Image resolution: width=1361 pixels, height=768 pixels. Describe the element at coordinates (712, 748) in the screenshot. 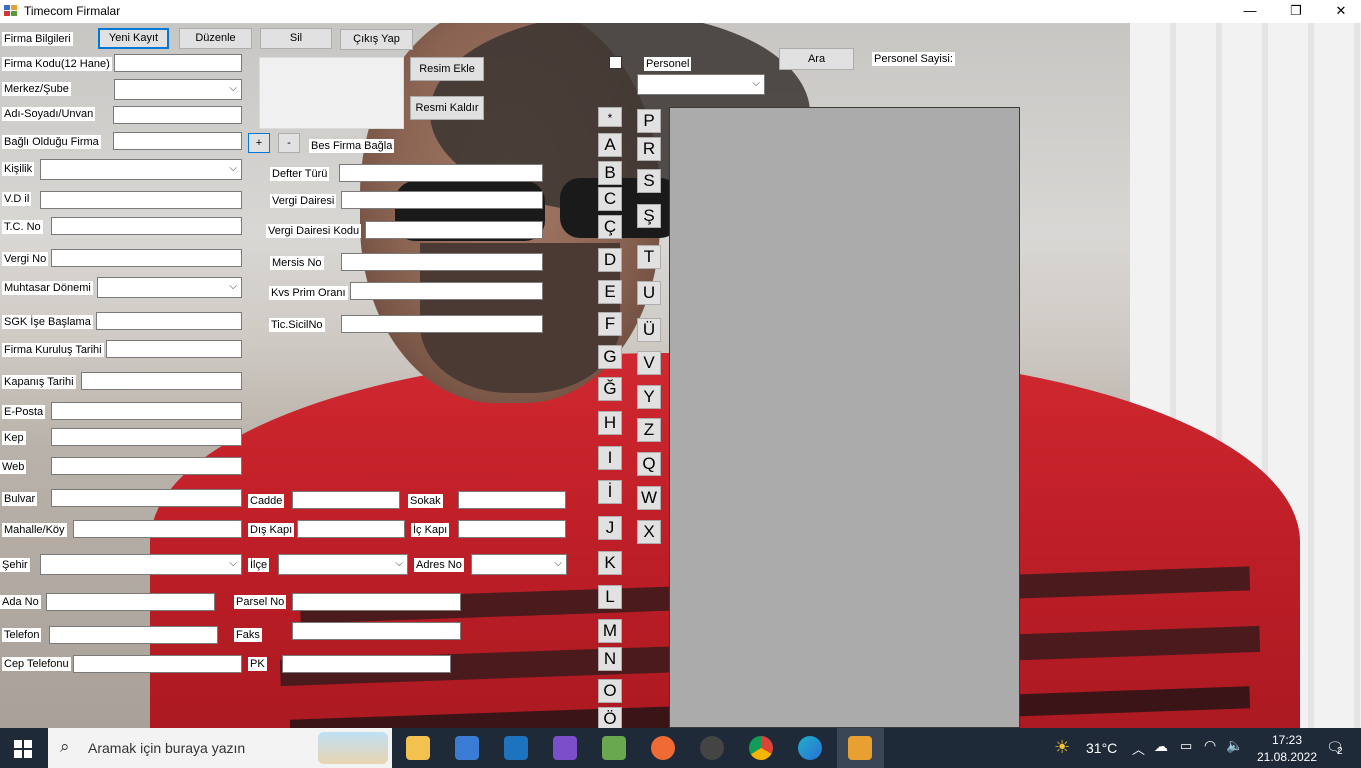

I see `github-icon` at that location.